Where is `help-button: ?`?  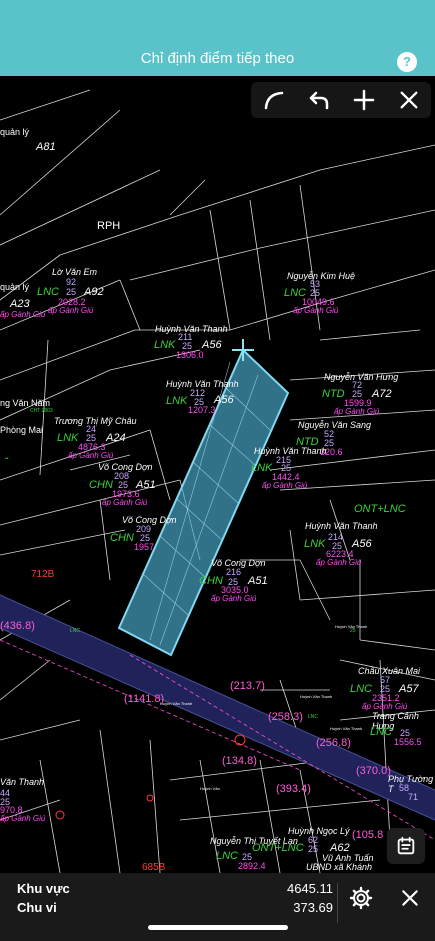 help-button: ? is located at coordinates (407, 62).